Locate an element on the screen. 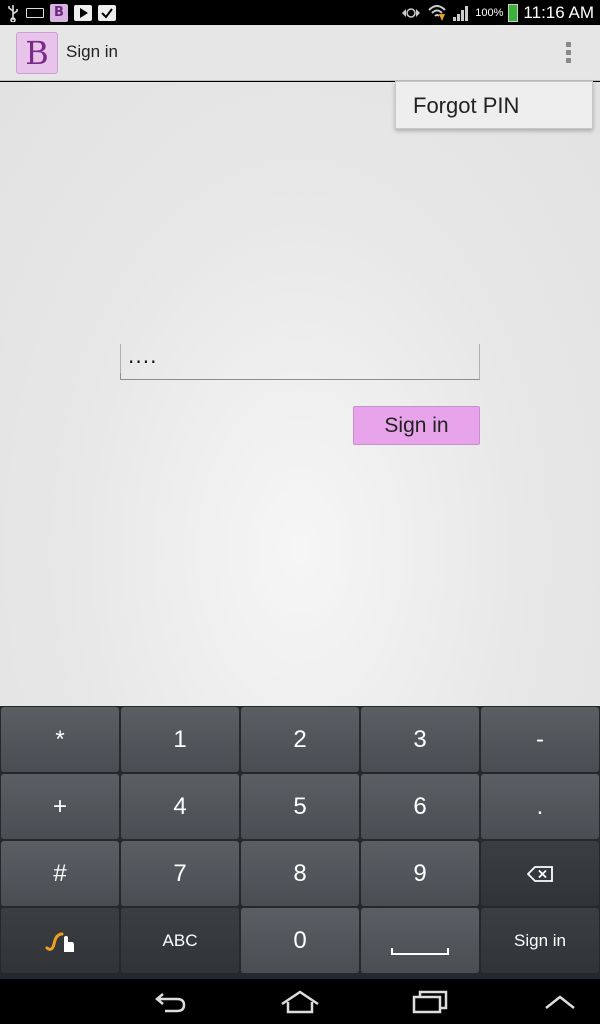 This screenshot has width=600, height=1024. pin-input is located at coordinates (298, 362).